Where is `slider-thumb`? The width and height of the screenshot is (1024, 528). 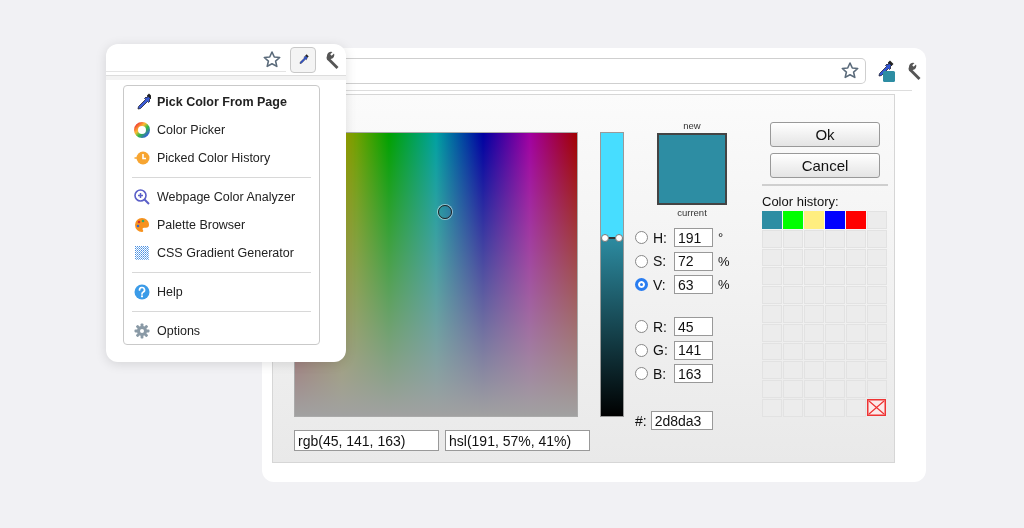
slider-thumb is located at coordinates (612, 237).